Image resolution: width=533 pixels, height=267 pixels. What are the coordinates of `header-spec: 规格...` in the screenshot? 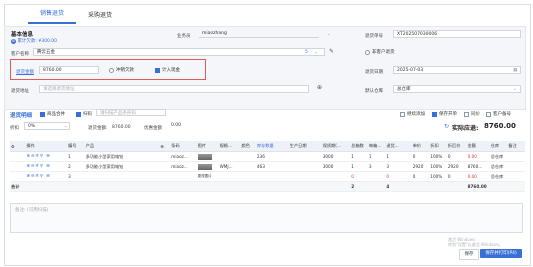 It's located at (229, 146).